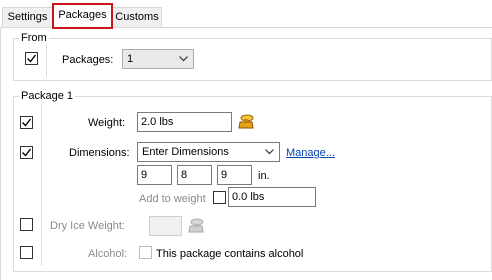  What do you see at coordinates (264, 176) in the screenshot?
I see `dim-unit-label: in.` at bounding box center [264, 176].